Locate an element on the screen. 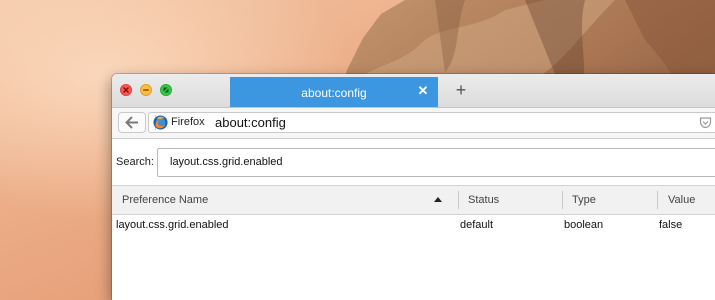 The image size is (715, 300). minimize-button is located at coordinates (146, 90).